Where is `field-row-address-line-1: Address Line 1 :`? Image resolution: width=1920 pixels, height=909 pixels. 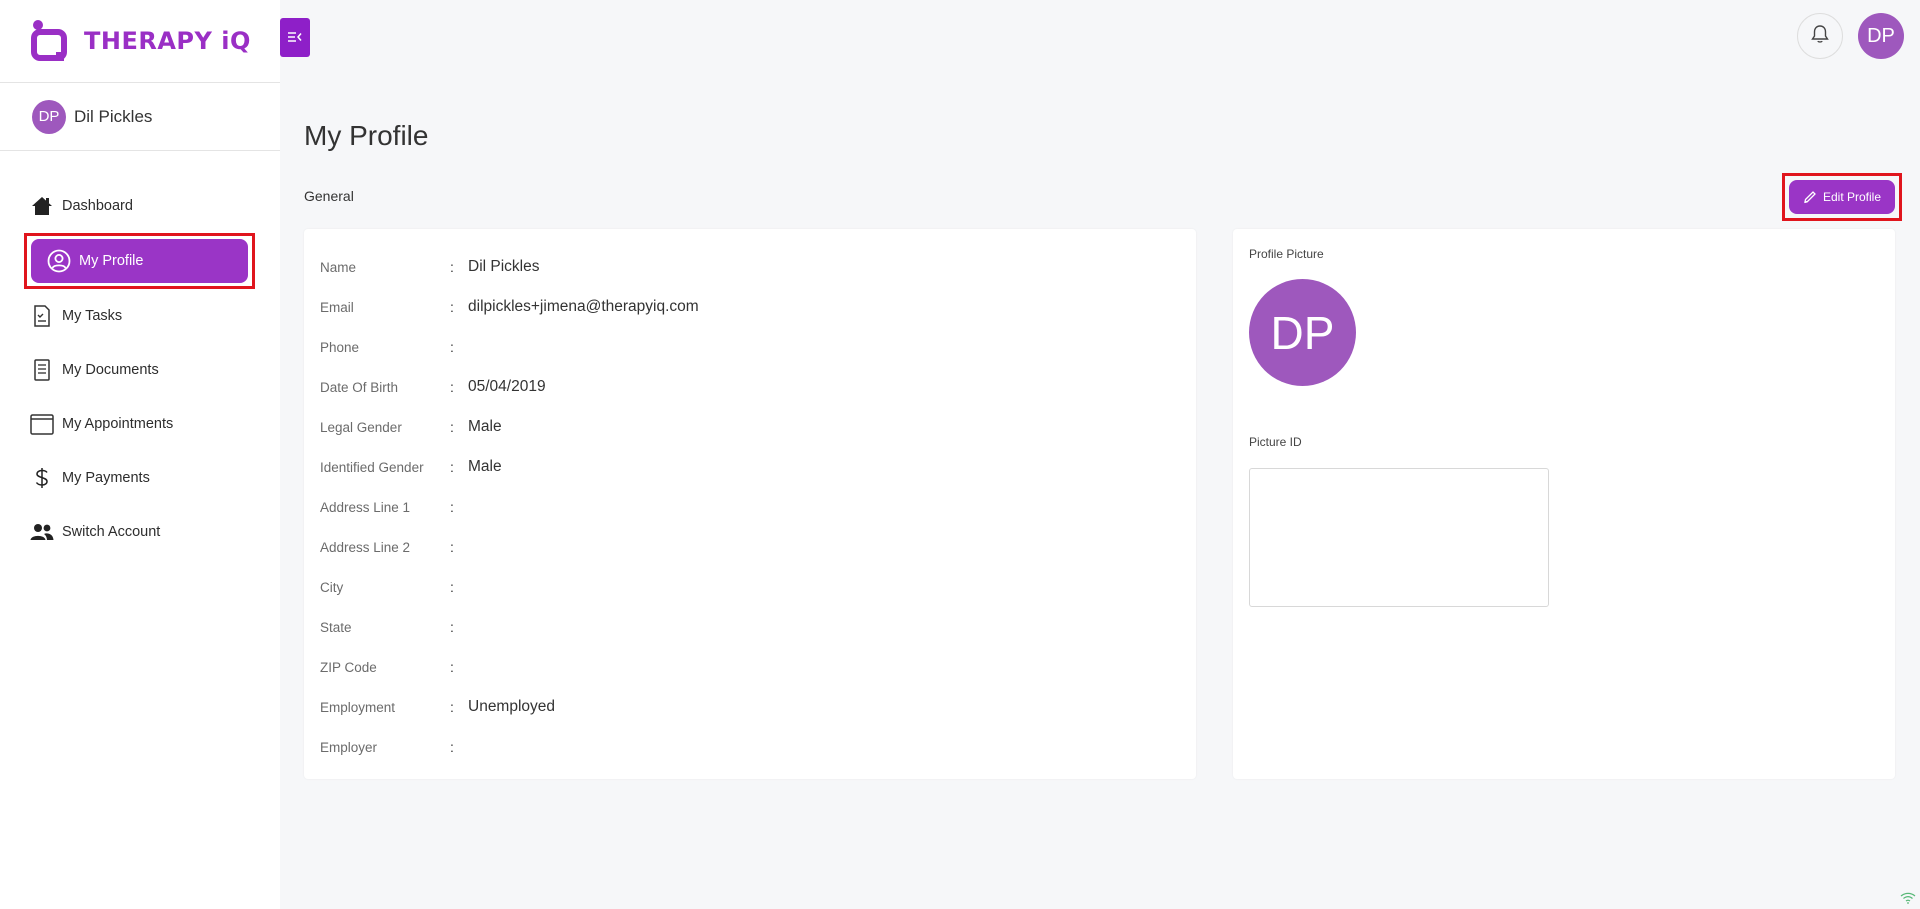
field-row-address-line-1: Address Line 1 : is located at coordinates (750, 507).